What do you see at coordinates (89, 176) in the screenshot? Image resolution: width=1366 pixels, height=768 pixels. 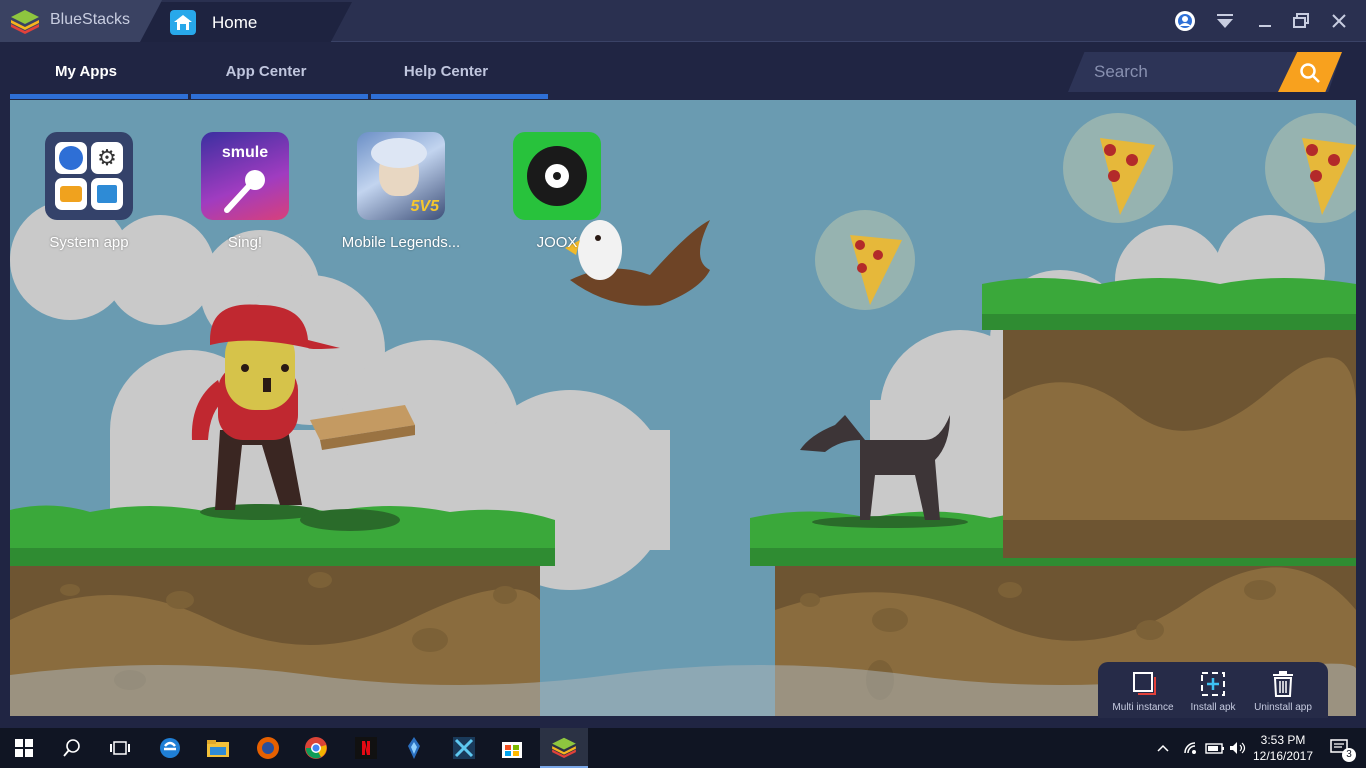 I see `system-app-icon: ⚙` at bounding box center [89, 176].